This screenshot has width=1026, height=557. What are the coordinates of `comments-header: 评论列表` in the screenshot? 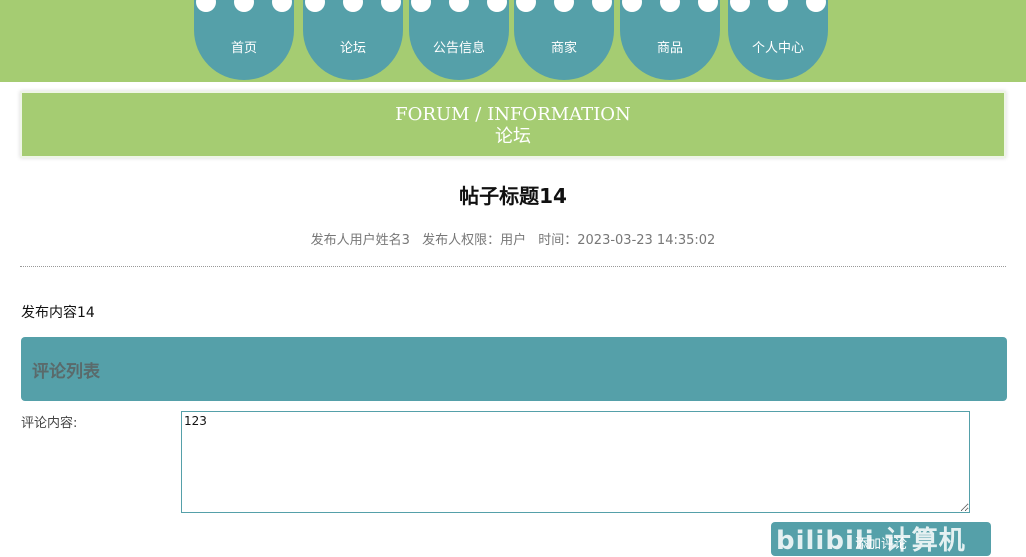 It's located at (514, 369).